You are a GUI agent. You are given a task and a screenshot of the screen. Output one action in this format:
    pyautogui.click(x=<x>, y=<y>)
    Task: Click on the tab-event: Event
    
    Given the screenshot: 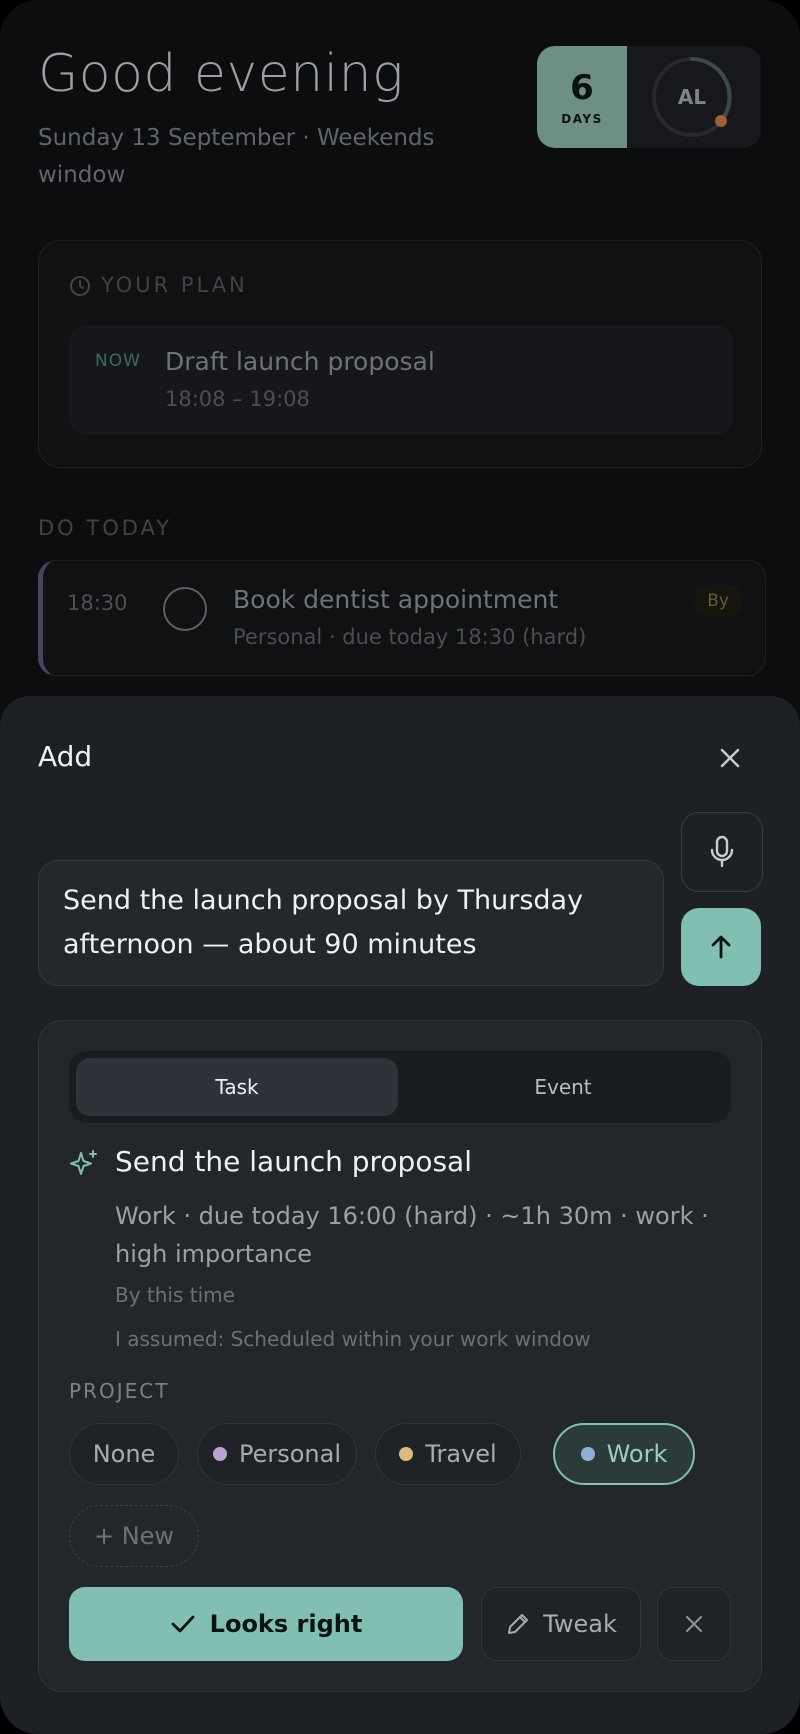 What is the action you would take?
    pyautogui.click(x=563, y=1087)
    